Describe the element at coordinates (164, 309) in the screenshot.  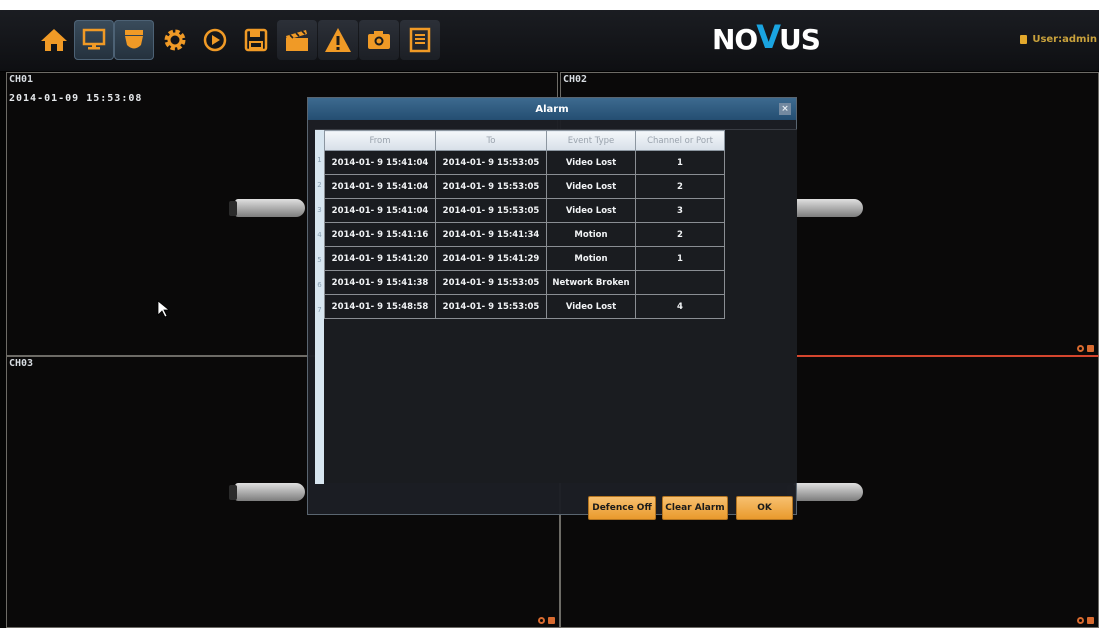
I see `mouse-cursor-icon` at that location.